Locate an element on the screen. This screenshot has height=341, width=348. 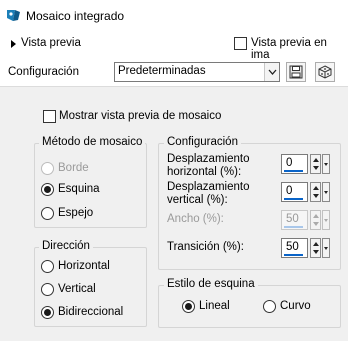
preview-on-image-checkbox is located at coordinates (240, 43).